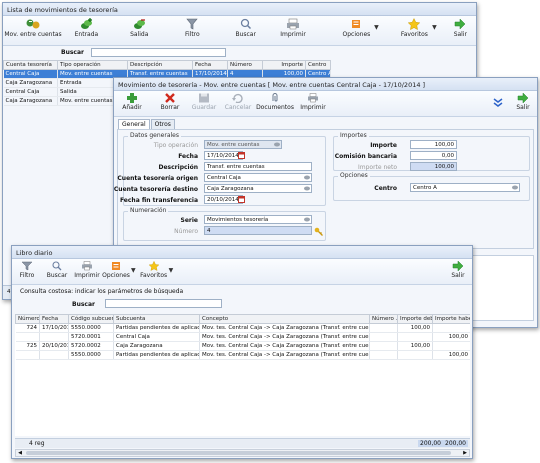  I want to click on cell-subcuenta: Caja Zaragozana, so click(156, 346).